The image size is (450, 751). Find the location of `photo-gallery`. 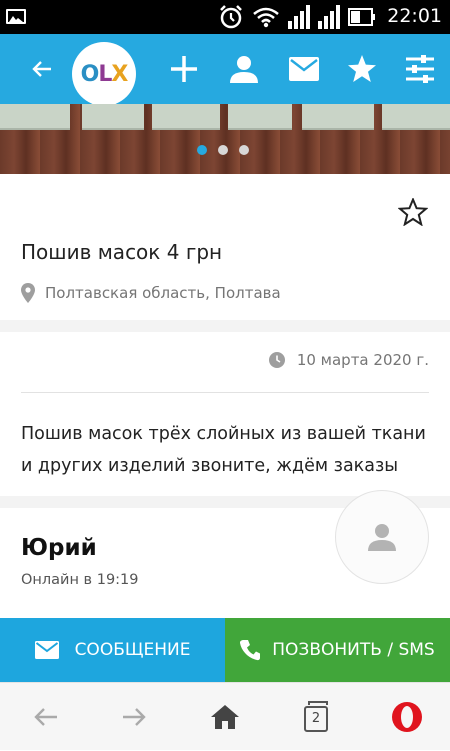

photo-gallery is located at coordinates (225, 139).